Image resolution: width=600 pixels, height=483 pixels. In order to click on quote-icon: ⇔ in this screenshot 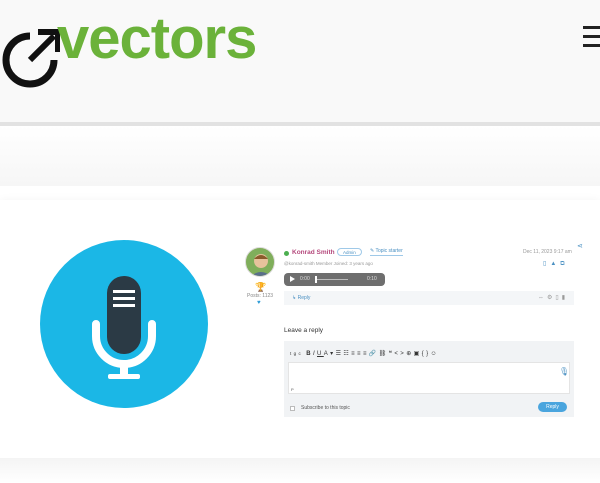, I will do `click(542, 298)`.